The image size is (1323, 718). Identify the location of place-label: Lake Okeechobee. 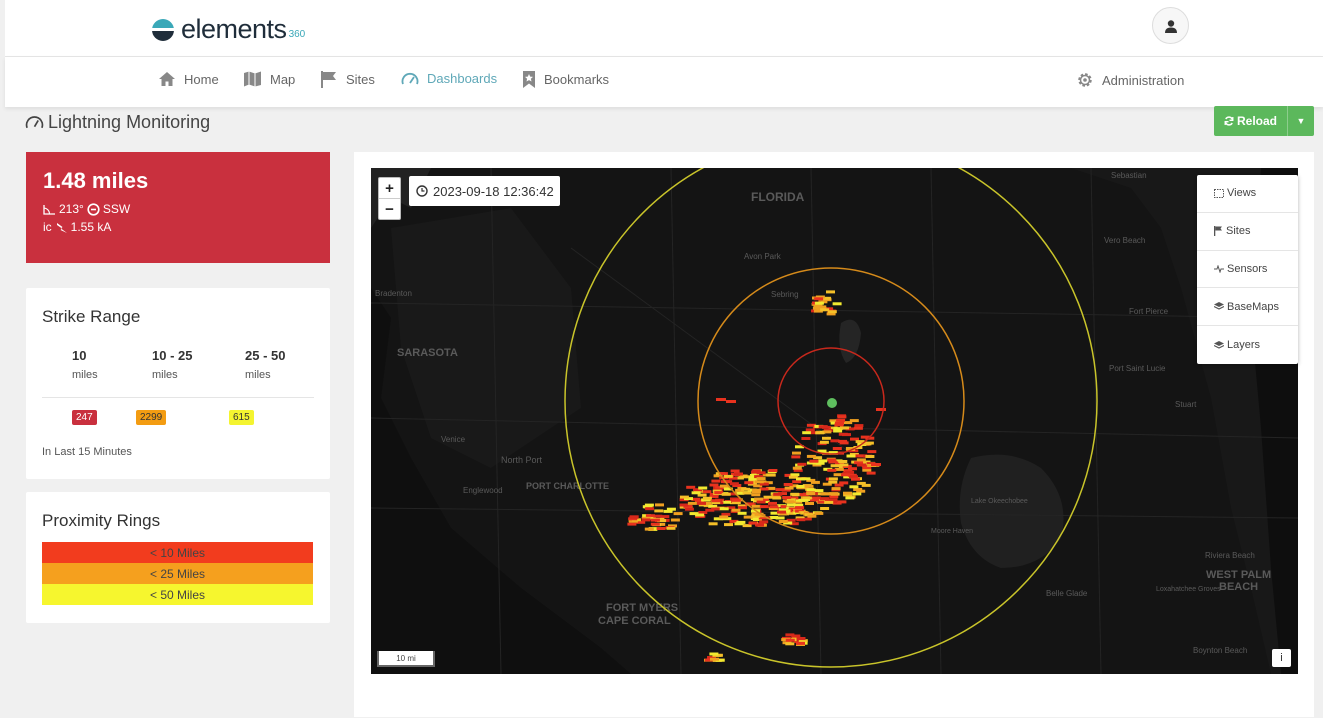
(999, 501).